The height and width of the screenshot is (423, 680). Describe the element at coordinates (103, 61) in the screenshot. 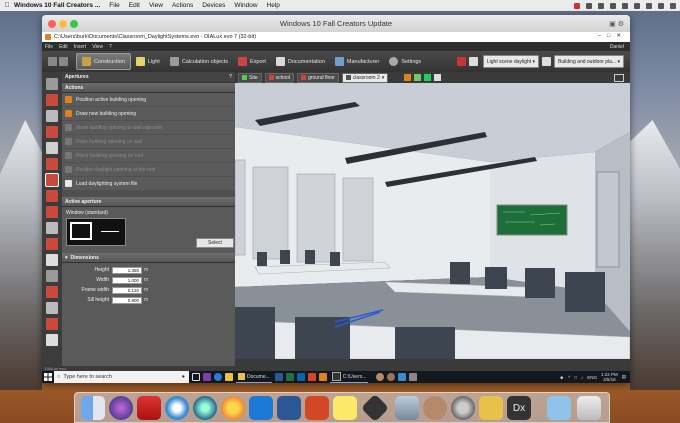

I see `tab-construction: Construction` at that location.